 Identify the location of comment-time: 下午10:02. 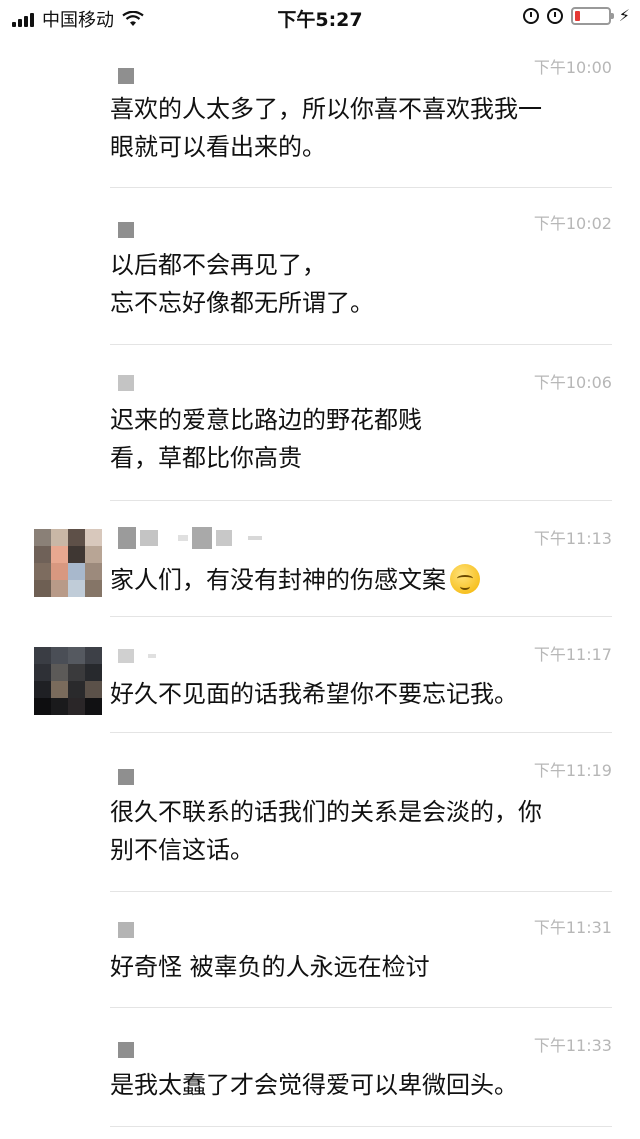
(572, 223).